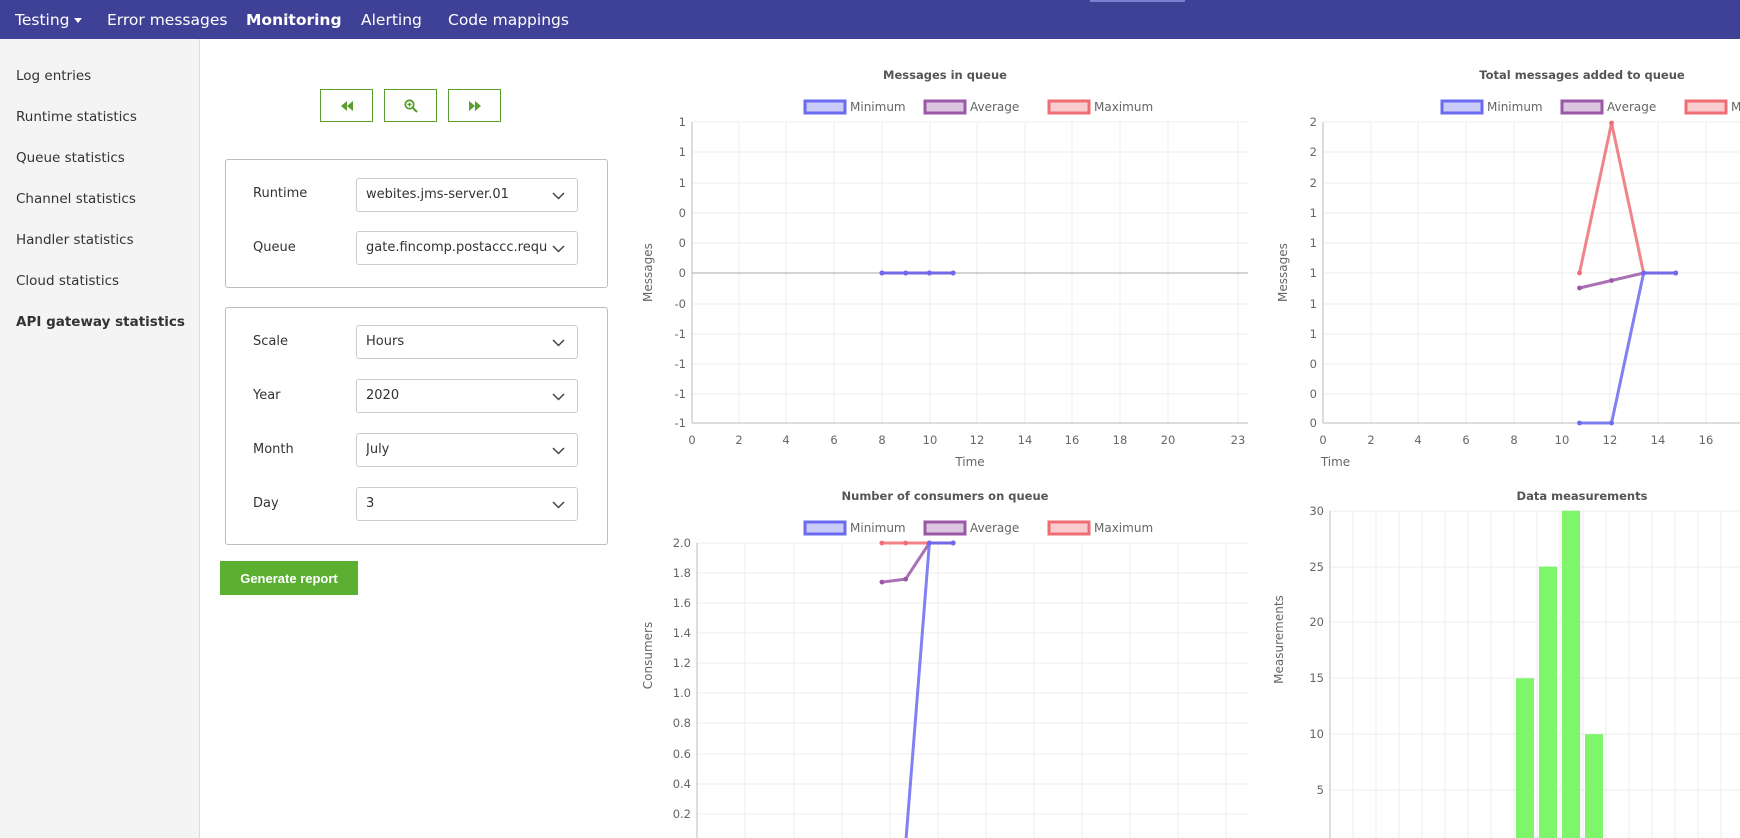 This screenshot has width=1740, height=838. I want to click on y-tick-label: 25, so click(1316, 567).